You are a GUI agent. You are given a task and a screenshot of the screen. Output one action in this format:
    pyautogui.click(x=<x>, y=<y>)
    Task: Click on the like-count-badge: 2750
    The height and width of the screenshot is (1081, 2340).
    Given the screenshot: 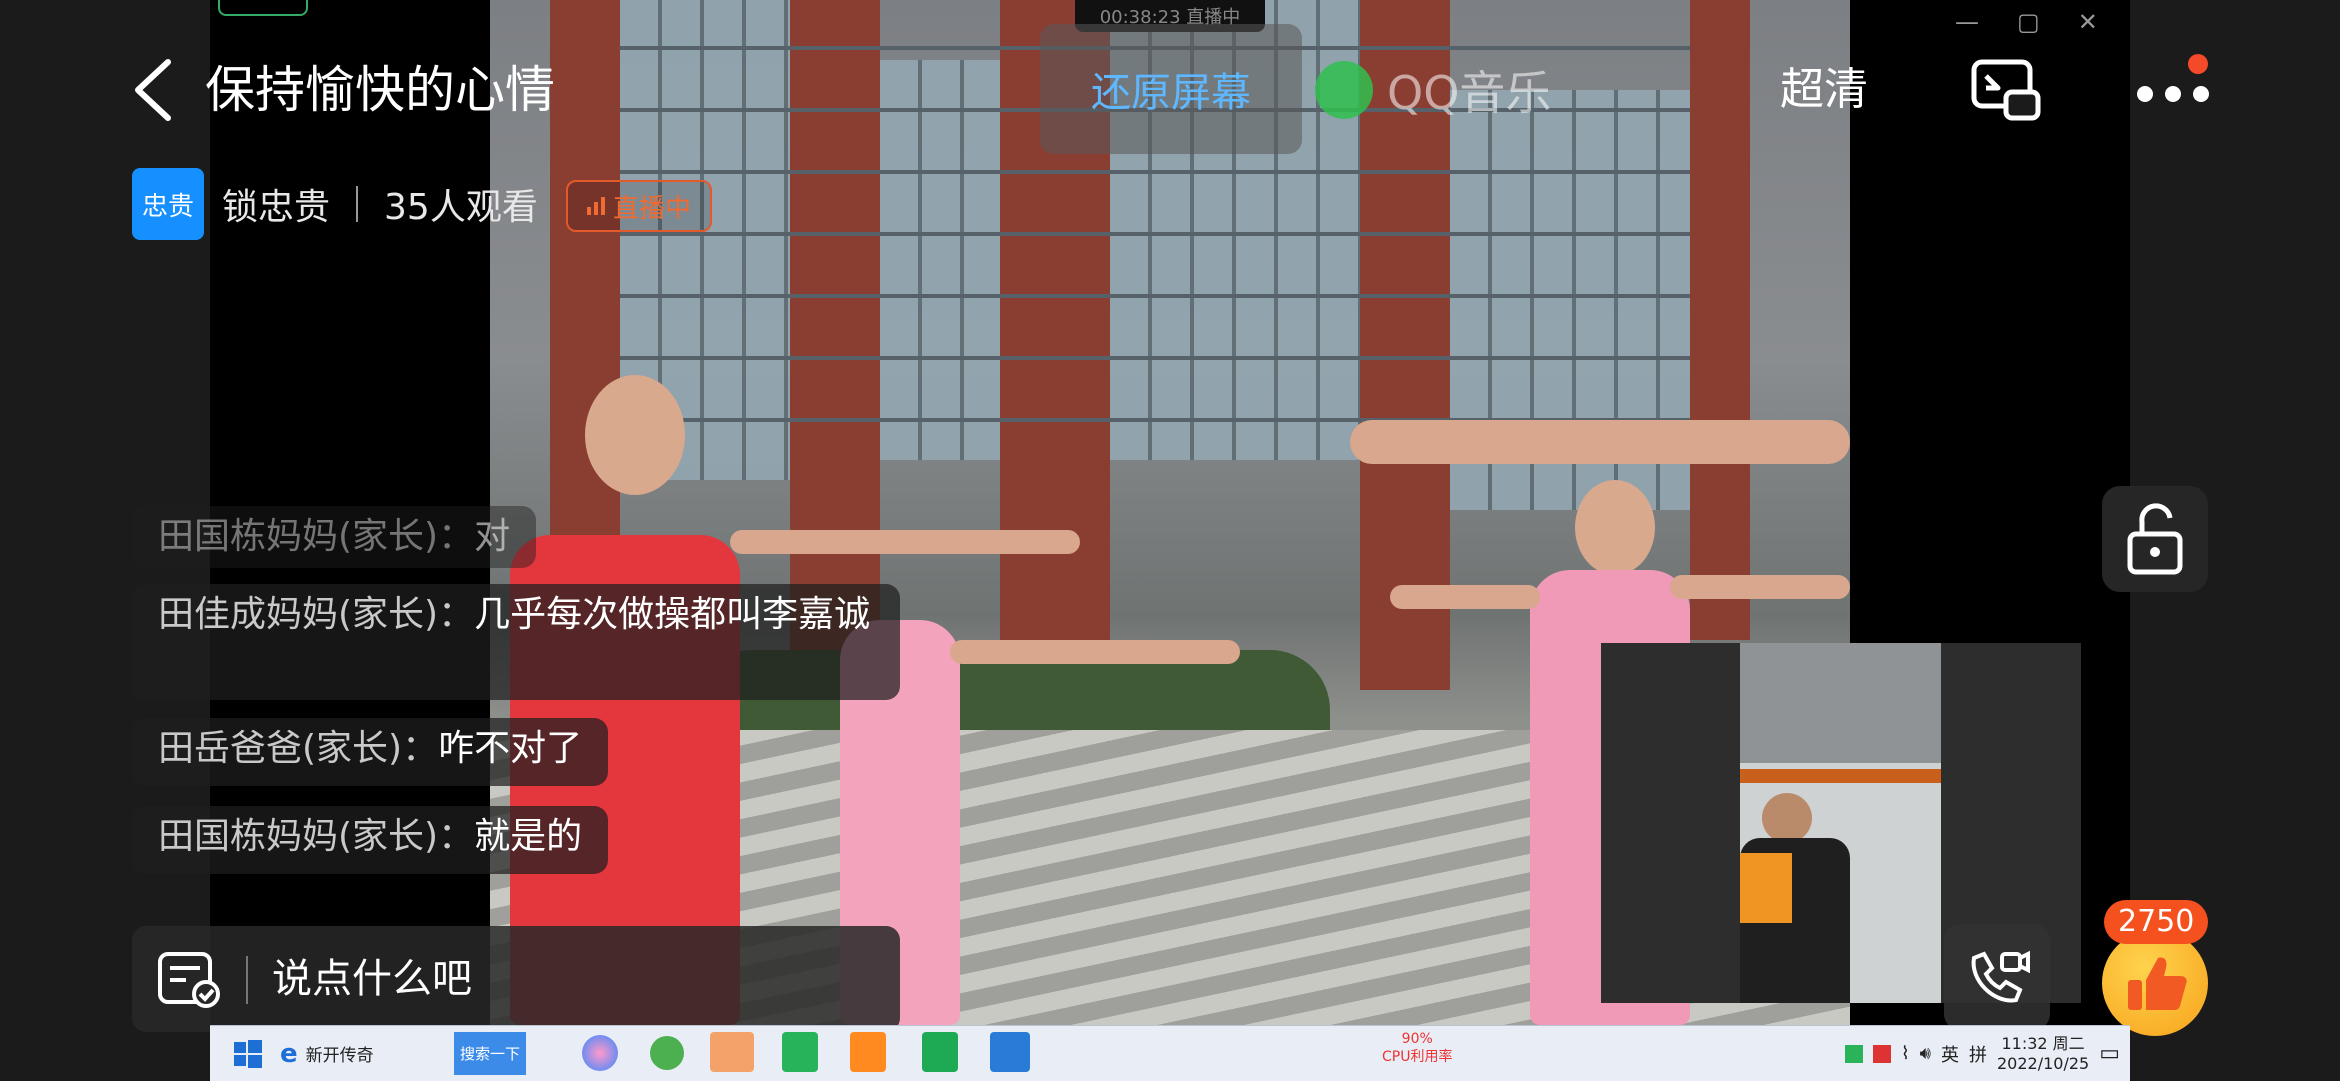 What is the action you would take?
    pyautogui.click(x=2156, y=922)
    